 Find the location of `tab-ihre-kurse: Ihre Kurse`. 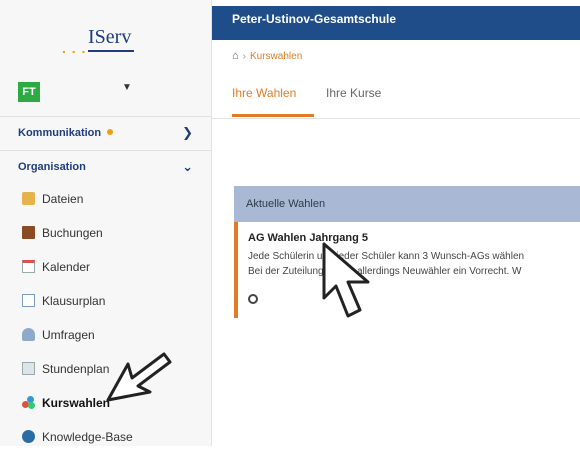

tab-ihre-kurse: Ihre Kurse is located at coordinates (353, 101).